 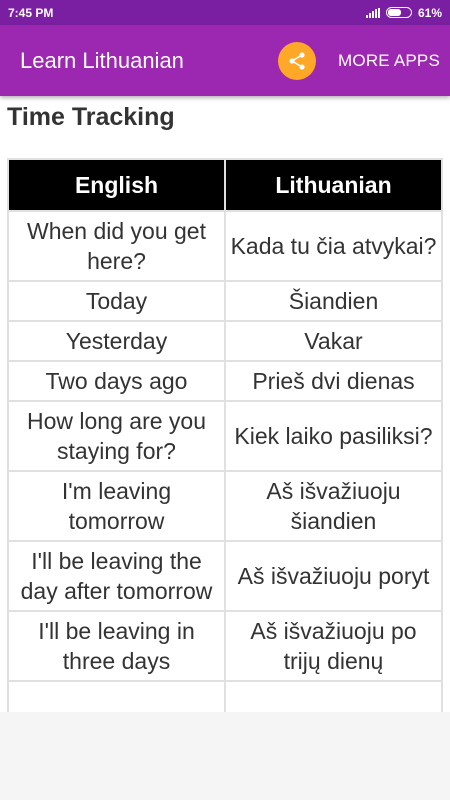 I want to click on share-button, so click(x=297, y=60).